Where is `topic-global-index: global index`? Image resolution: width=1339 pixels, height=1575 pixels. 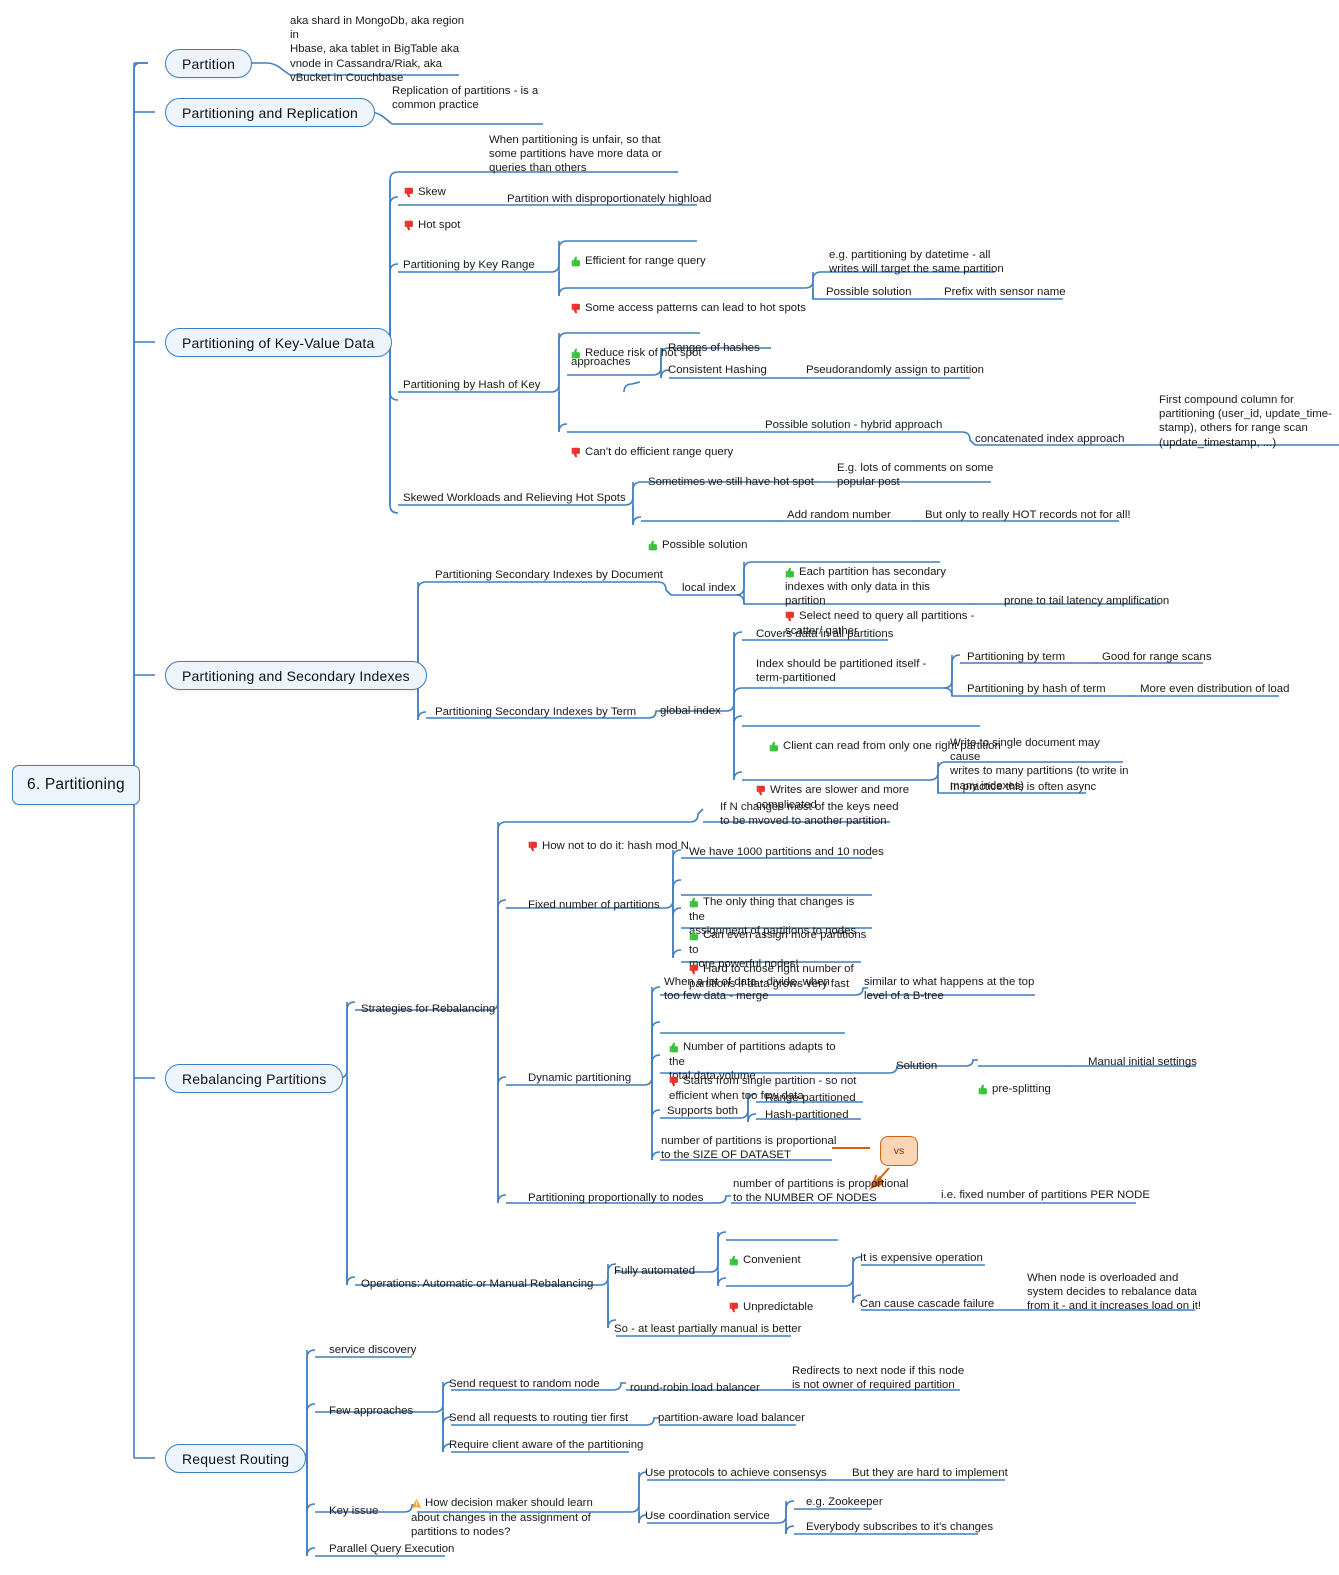 topic-global-index: global index is located at coordinates (690, 711).